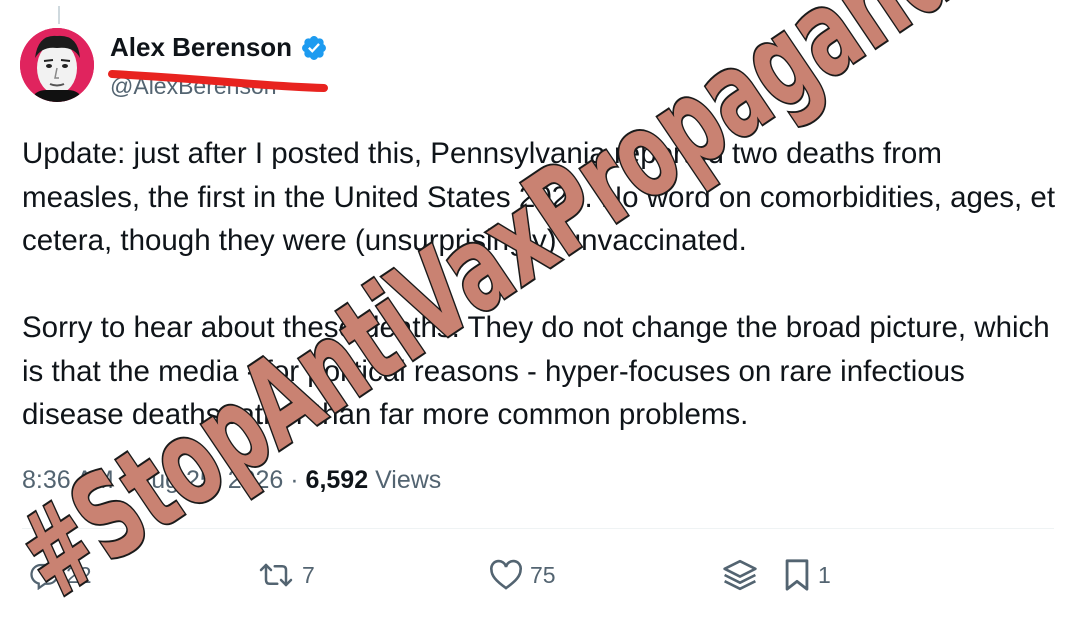 This screenshot has width=1084, height=620. I want to click on avatar-portrait-icon, so click(57, 65).